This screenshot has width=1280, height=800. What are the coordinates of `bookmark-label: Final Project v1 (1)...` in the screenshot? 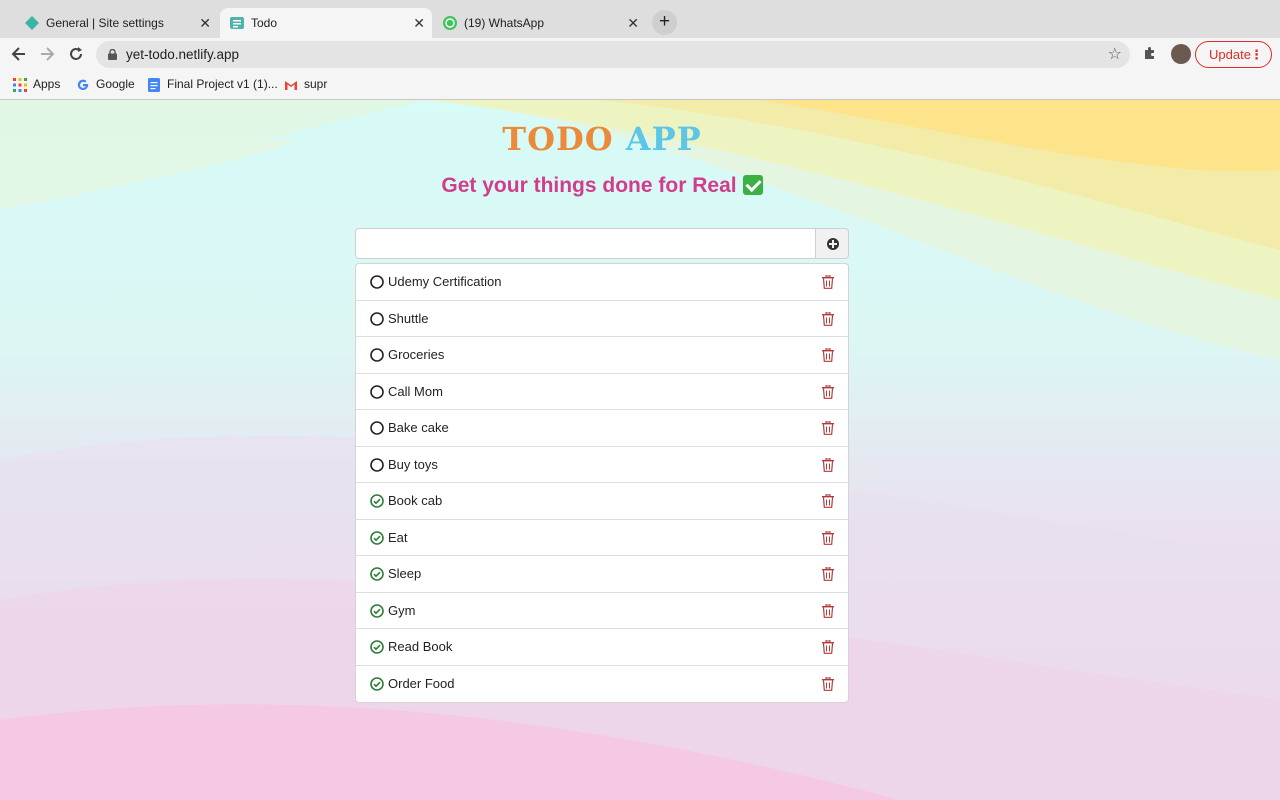 It's located at (222, 84).